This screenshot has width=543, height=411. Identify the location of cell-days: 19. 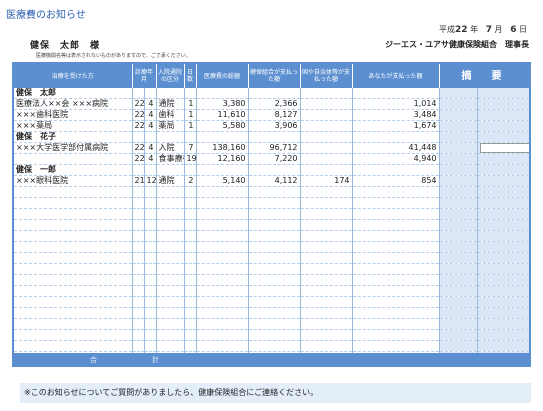
(190, 159).